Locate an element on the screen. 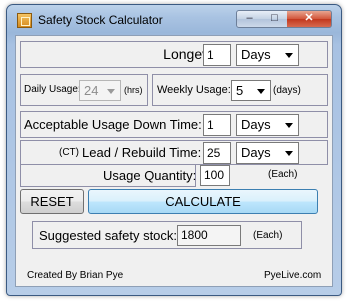 This screenshot has height=306, width=350. maximize-button: □ is located at coordinates (275, 19).